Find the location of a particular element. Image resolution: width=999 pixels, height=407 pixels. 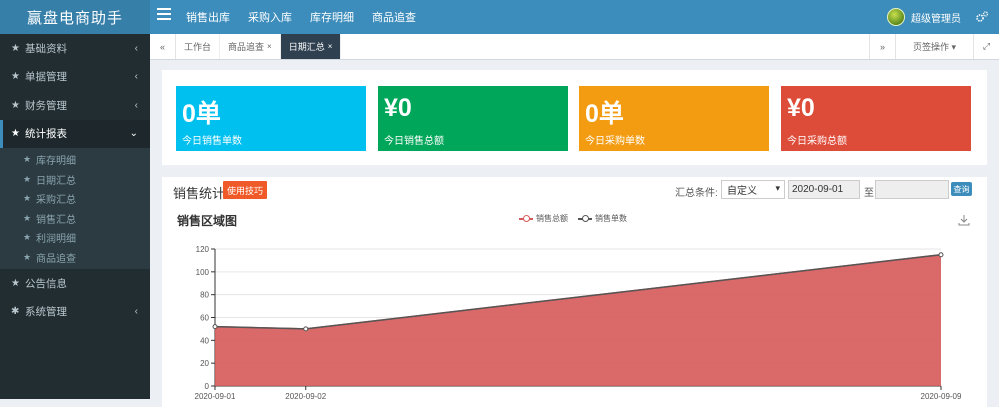

sidebar-subitem-goods-trace: ★ 商品追查 is located at coordinates (75, 258).